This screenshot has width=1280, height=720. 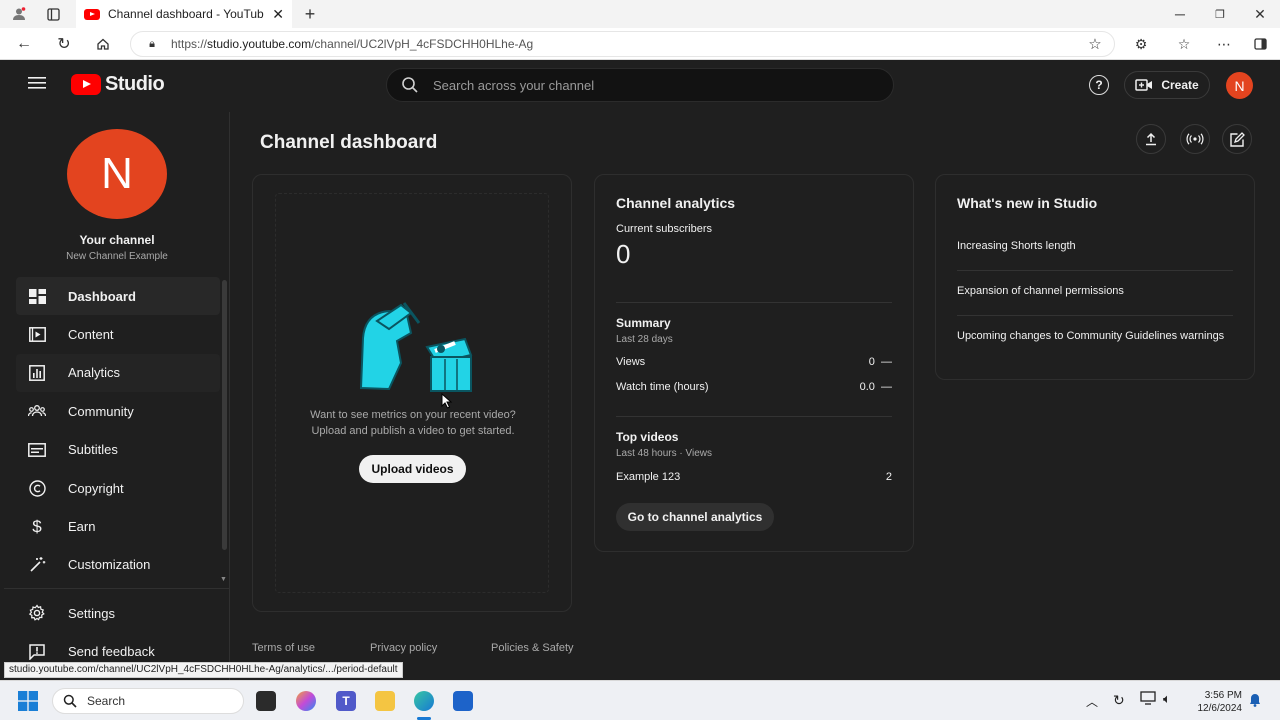 What do you see at coordinates (1260, 44) in the screenshot?
I see `sidebar-toggle-icon` at bounding box center [1260, 44].